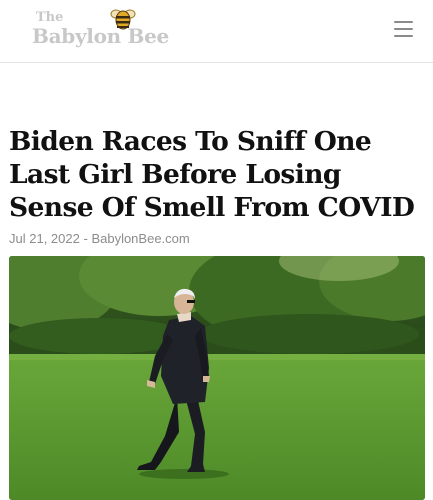  I want to click on site-logo: The Babylon Bee, so click(102, 31).